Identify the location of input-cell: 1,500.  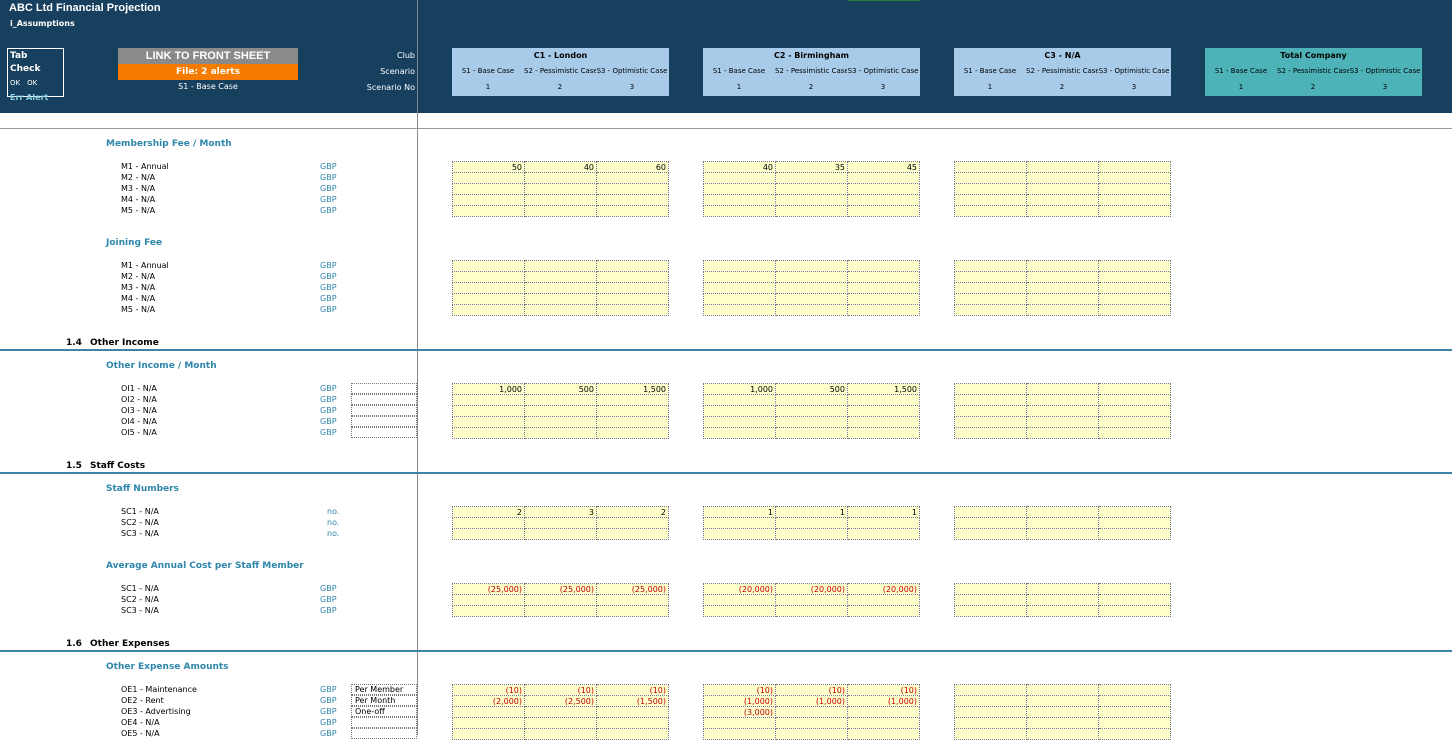
(632, 389).